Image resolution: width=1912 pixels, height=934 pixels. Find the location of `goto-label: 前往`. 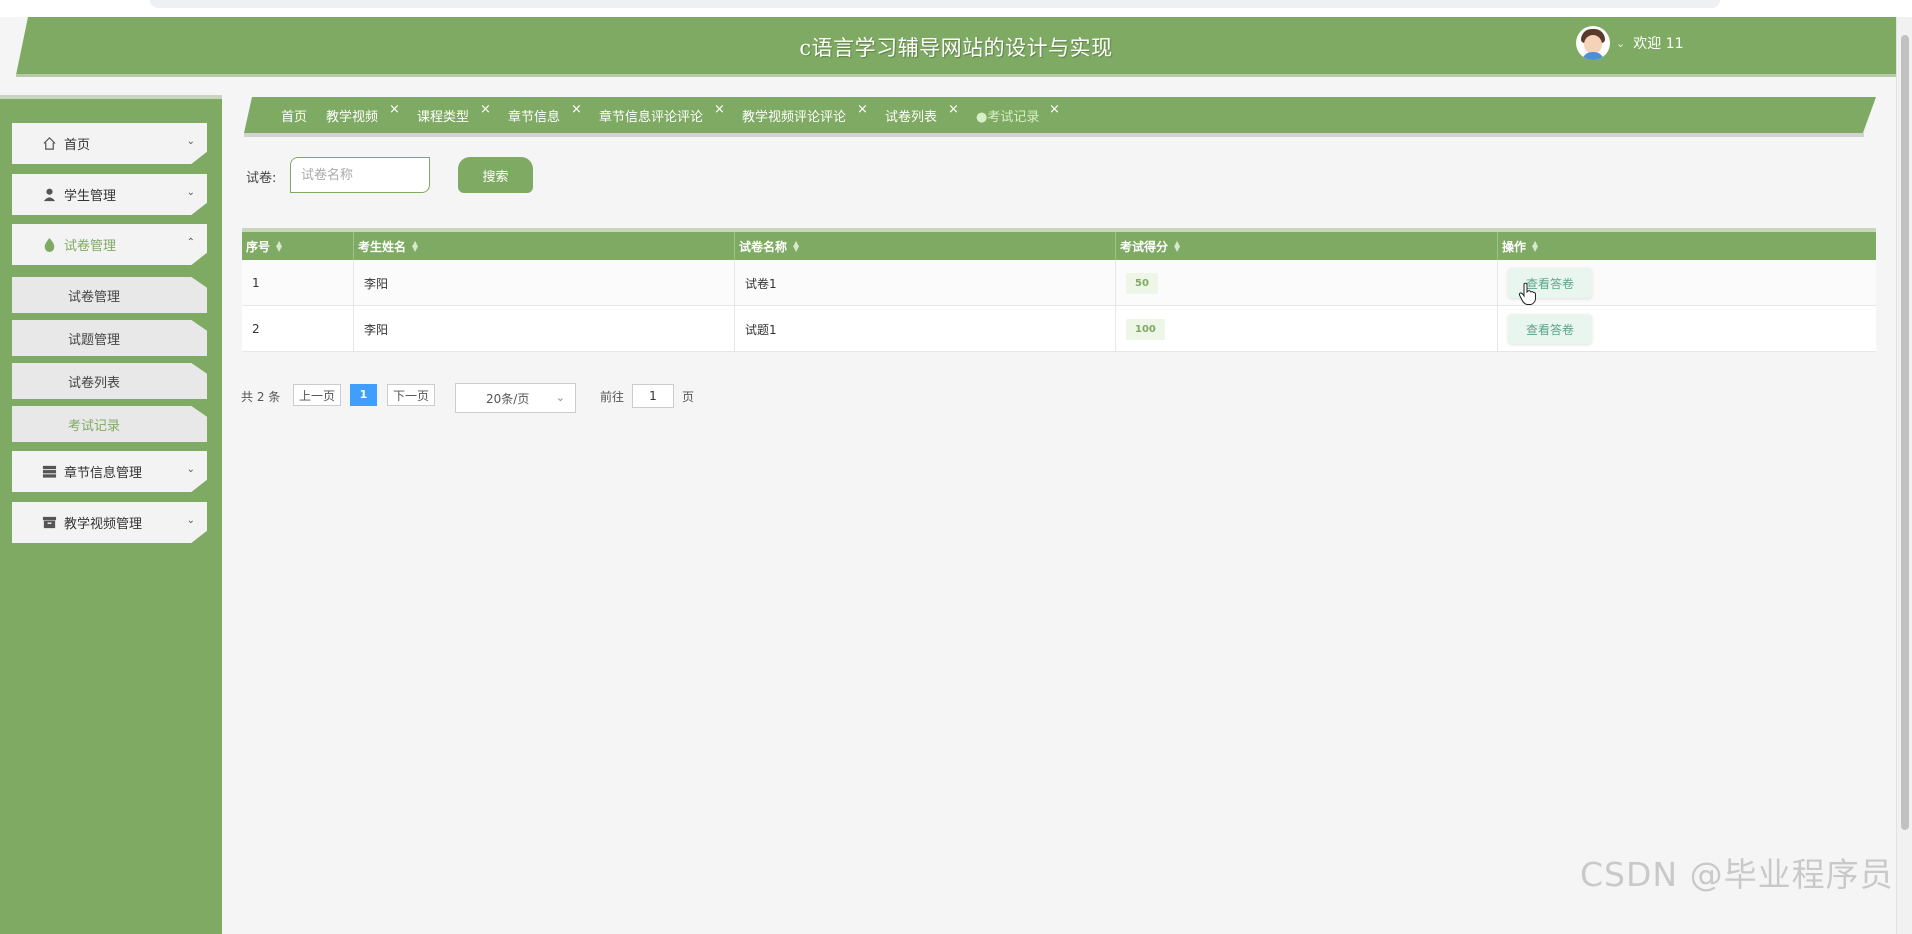

goto-label: 前往 is located at coordinates (612, 397).